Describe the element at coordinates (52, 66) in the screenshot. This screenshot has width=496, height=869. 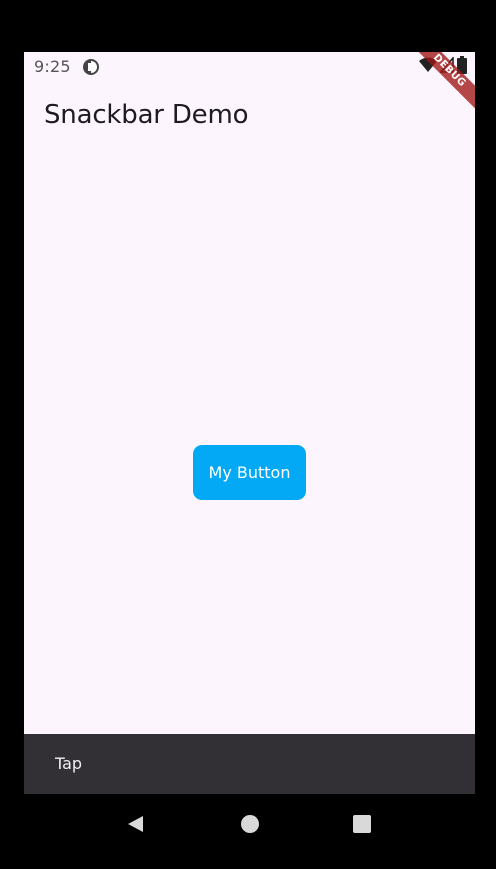
I see `status-time: 9:25` at that location.